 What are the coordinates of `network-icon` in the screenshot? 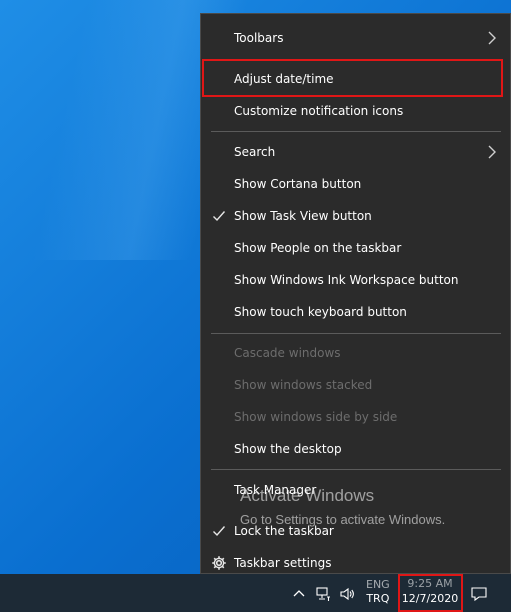 It's located at (323, 594).